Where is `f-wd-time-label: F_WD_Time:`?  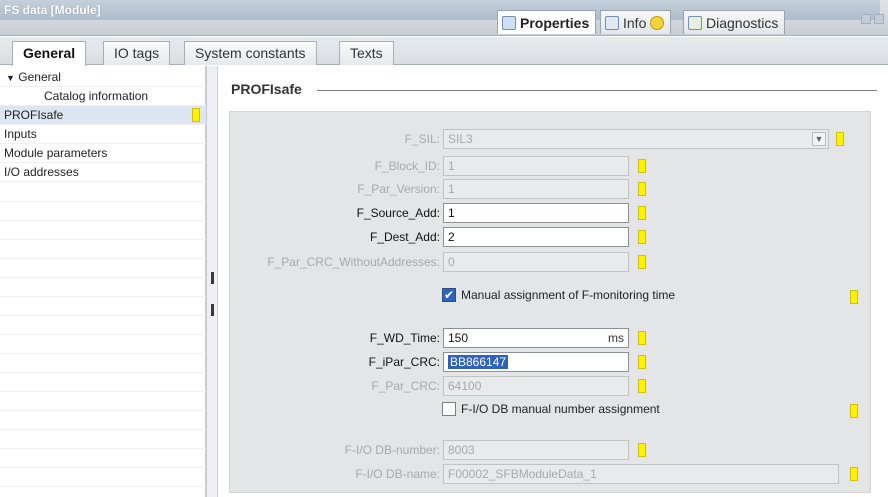 f-wd-time-label: F_WD_Time: is located at coordinates (404, 338).